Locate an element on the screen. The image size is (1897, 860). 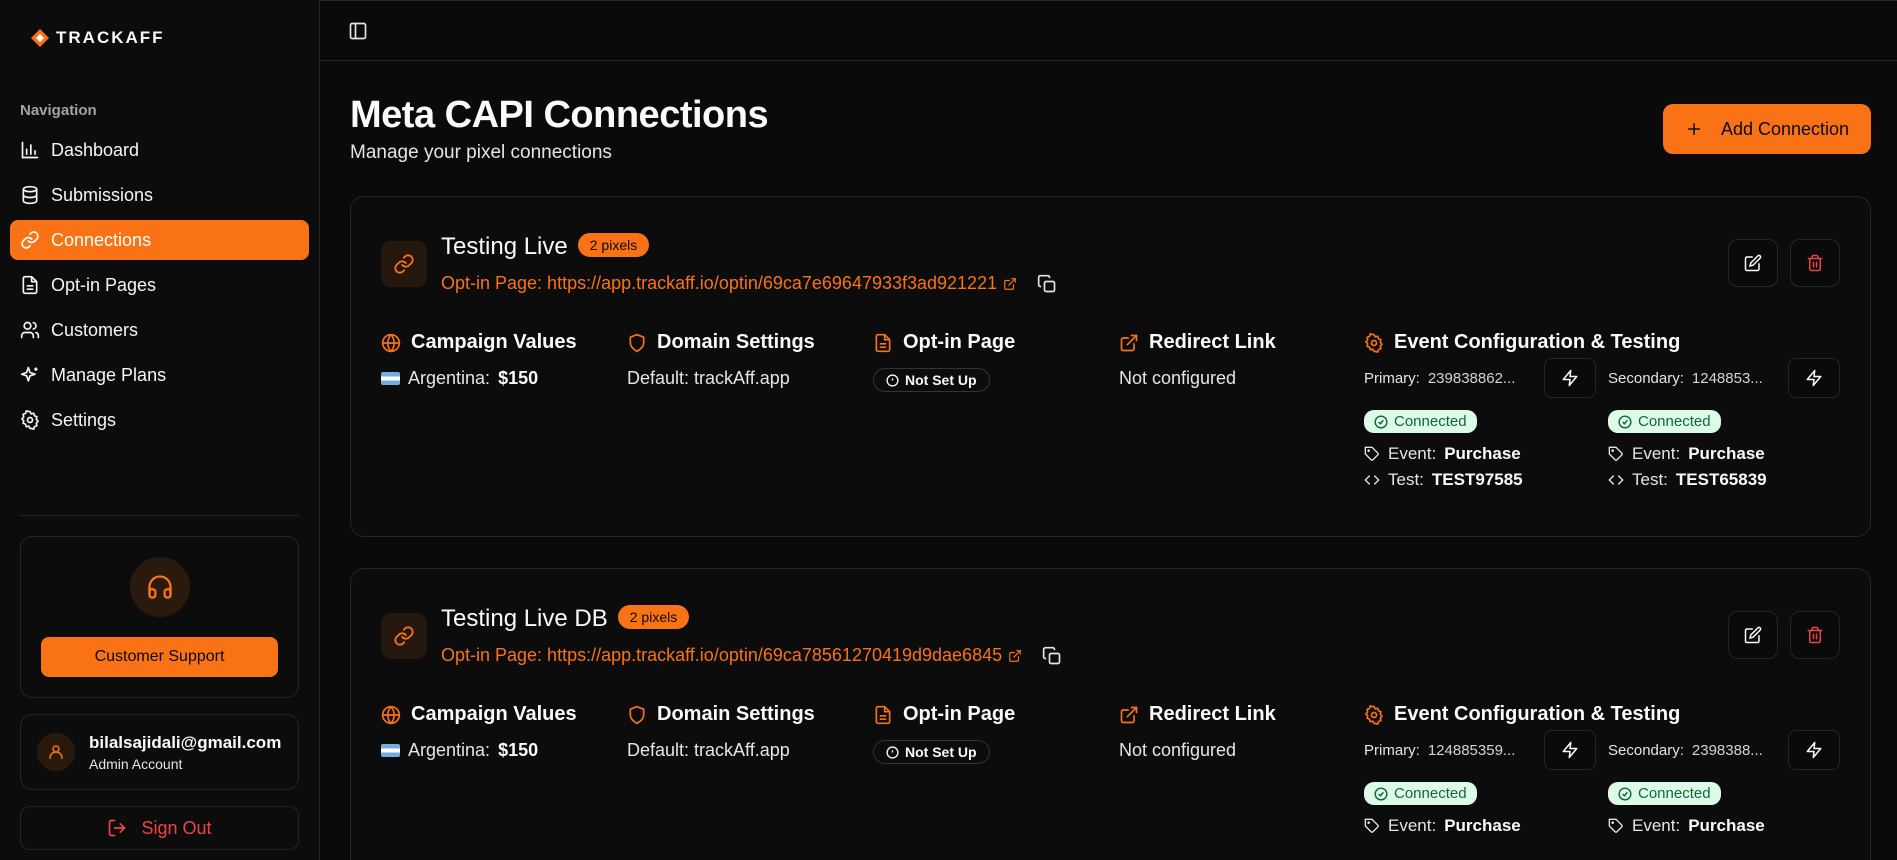
sidebar-item-manage-plans: Manage Plans is located at coordinates (159, 375).